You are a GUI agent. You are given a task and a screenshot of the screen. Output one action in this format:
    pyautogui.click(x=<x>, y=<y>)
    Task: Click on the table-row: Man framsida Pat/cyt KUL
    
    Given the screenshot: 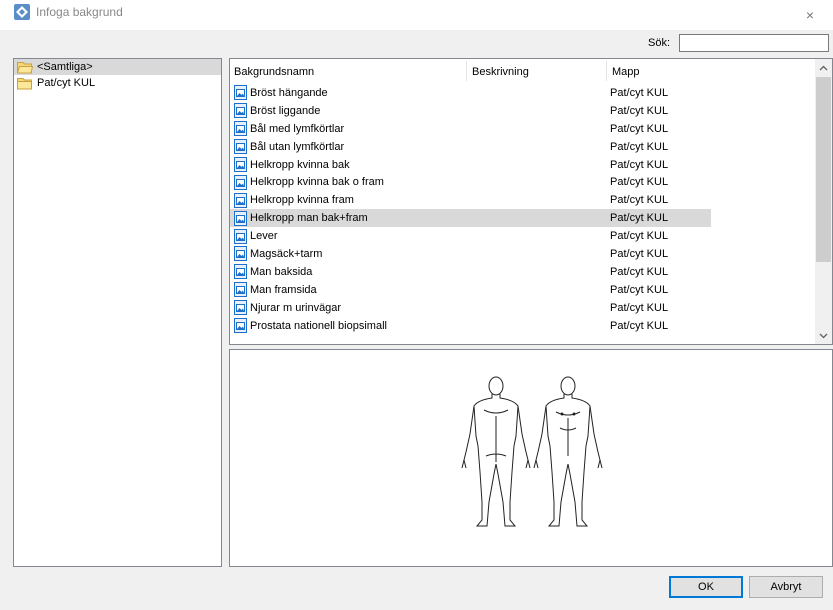 What is the action you would take?
    pyautogui.click(x=523, y=290)
    